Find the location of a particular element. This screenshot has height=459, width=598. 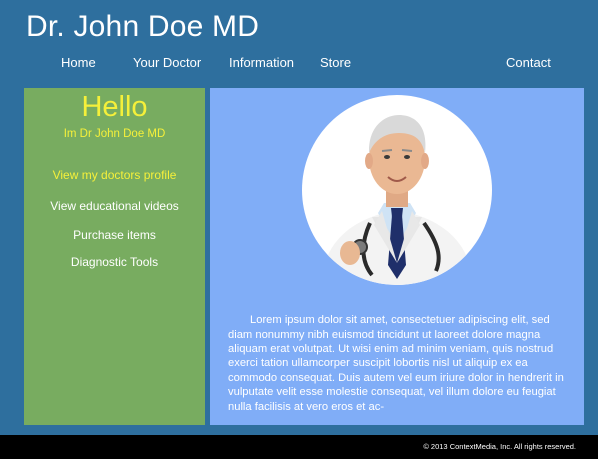

doctor-portrait-illustration is located at coordinates (397, 200).